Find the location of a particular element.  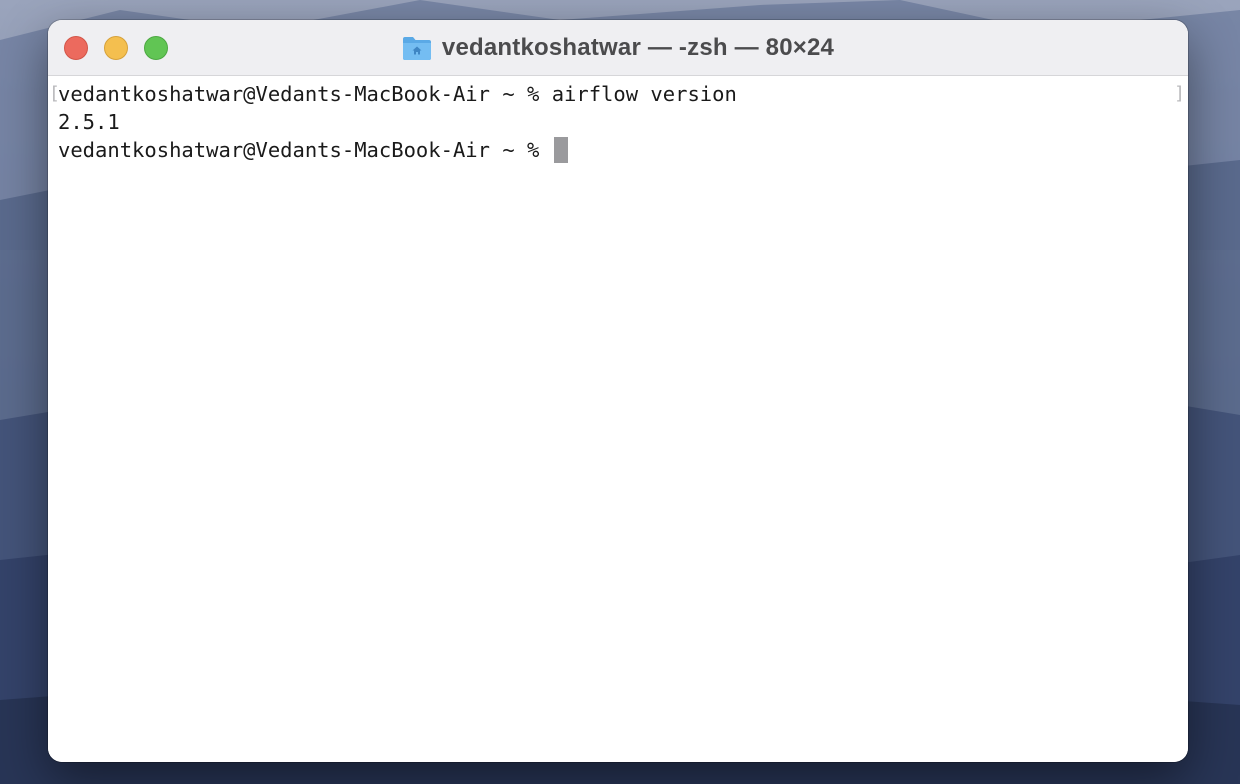

title-bar: vedantkoshatwar — -zsh — 80×24 is located at coordinates (618, 48).